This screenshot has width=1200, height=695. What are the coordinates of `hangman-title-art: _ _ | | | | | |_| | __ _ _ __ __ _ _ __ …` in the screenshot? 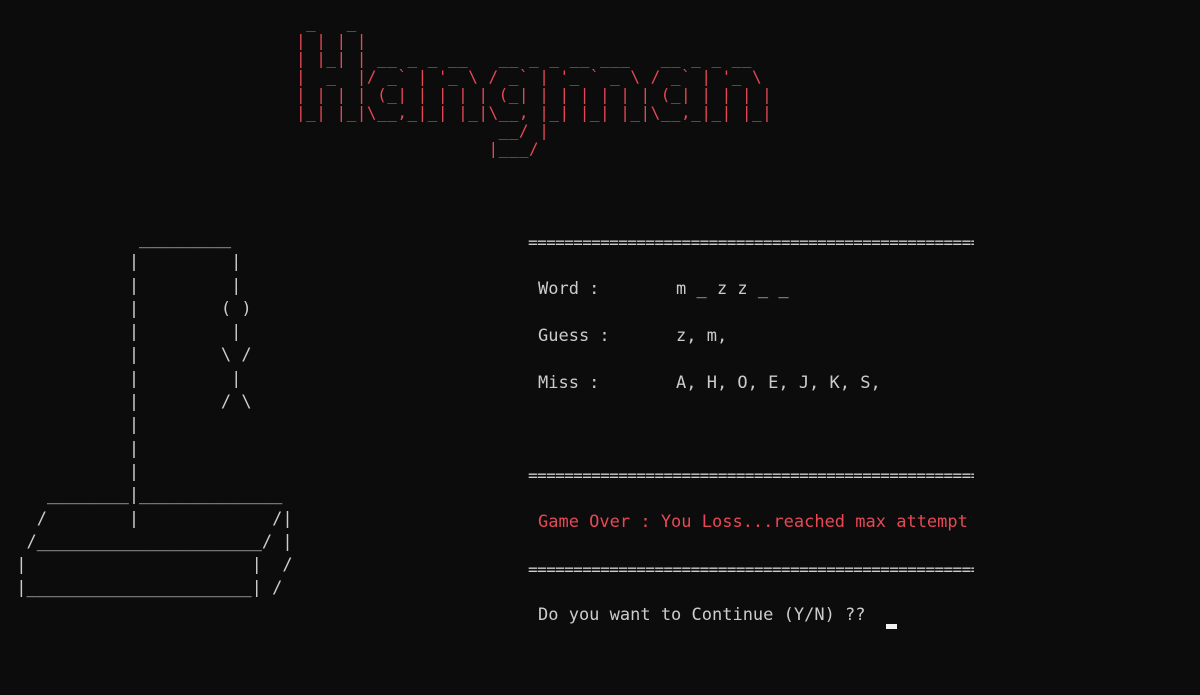 It's located at (534, 85).